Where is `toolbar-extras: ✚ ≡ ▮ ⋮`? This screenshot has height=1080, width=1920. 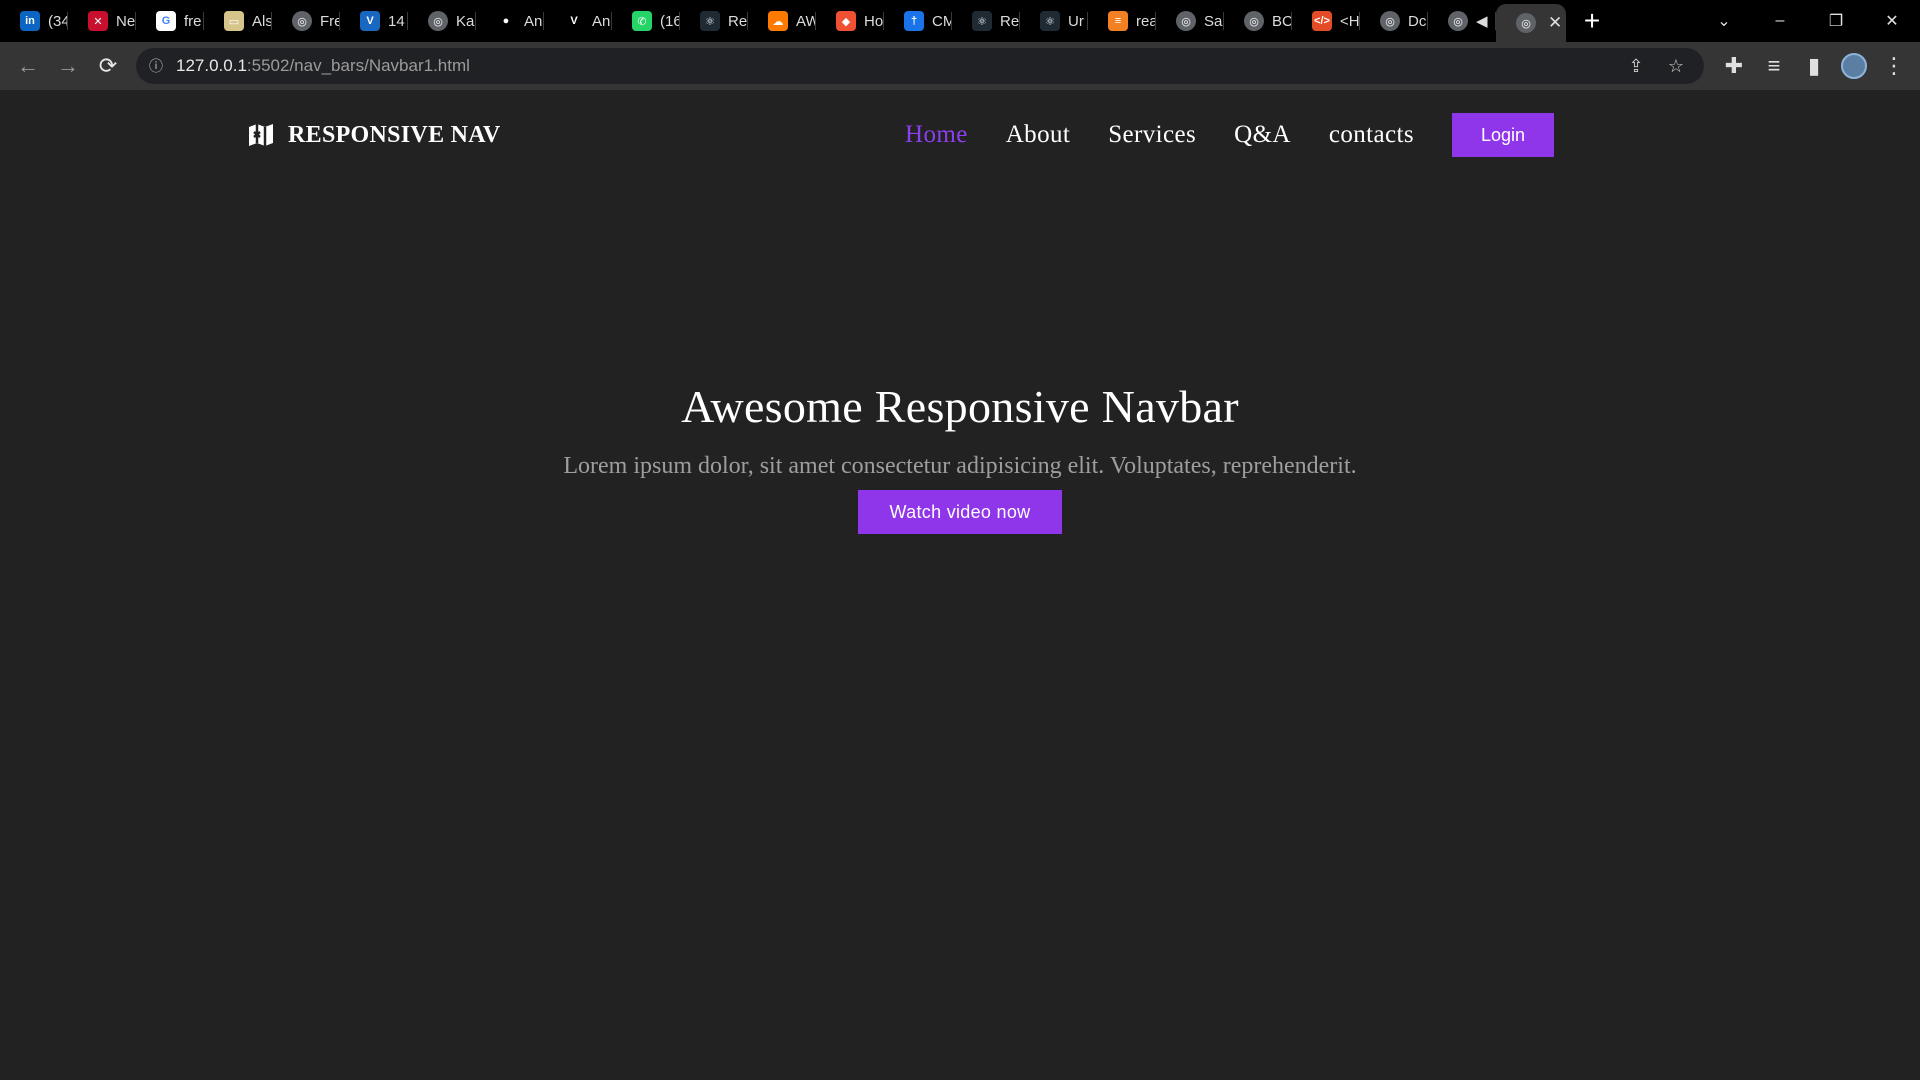
toolbar-extras: ✚ ≡ ▮ ⋮ is located at coordinates (1817, 66).